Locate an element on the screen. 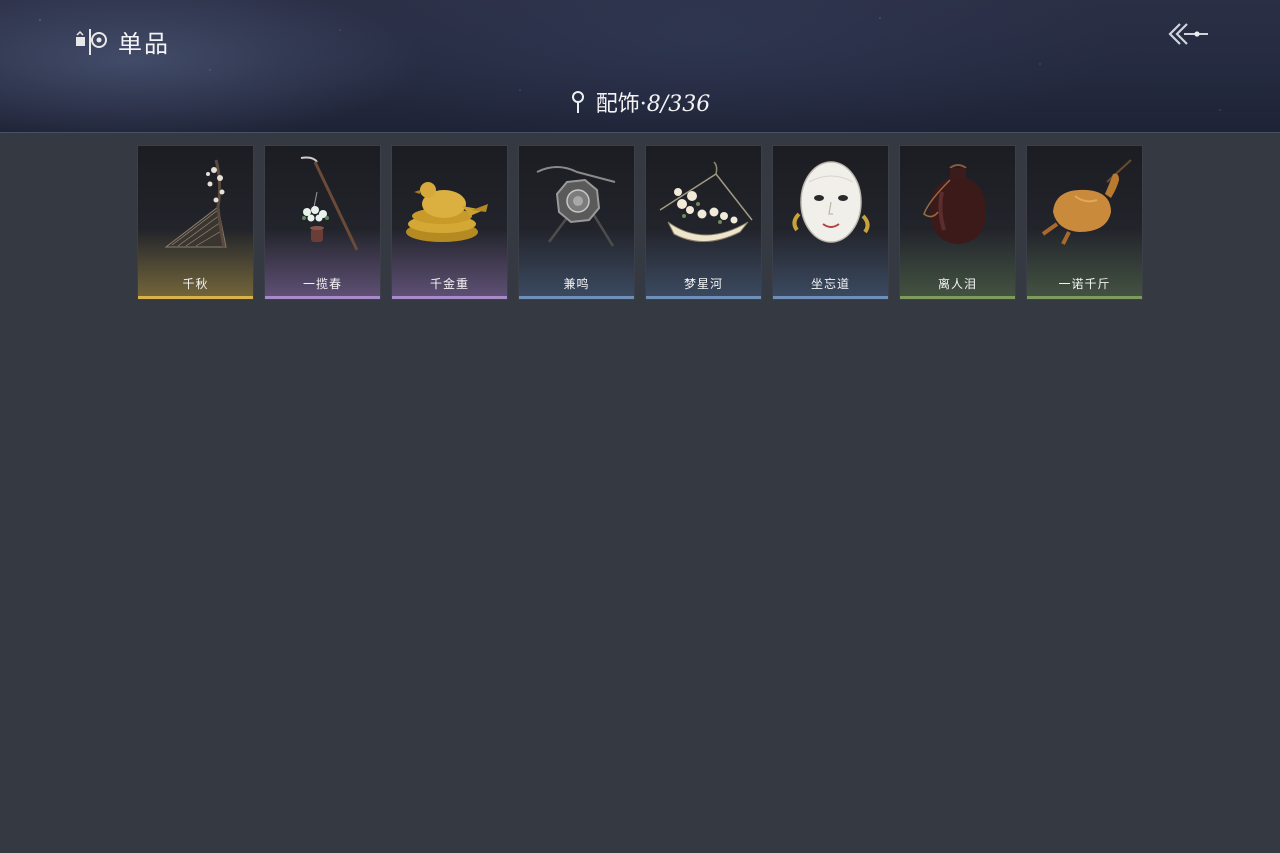  collection-count: 8/336 is located at coordinates (678, 104).